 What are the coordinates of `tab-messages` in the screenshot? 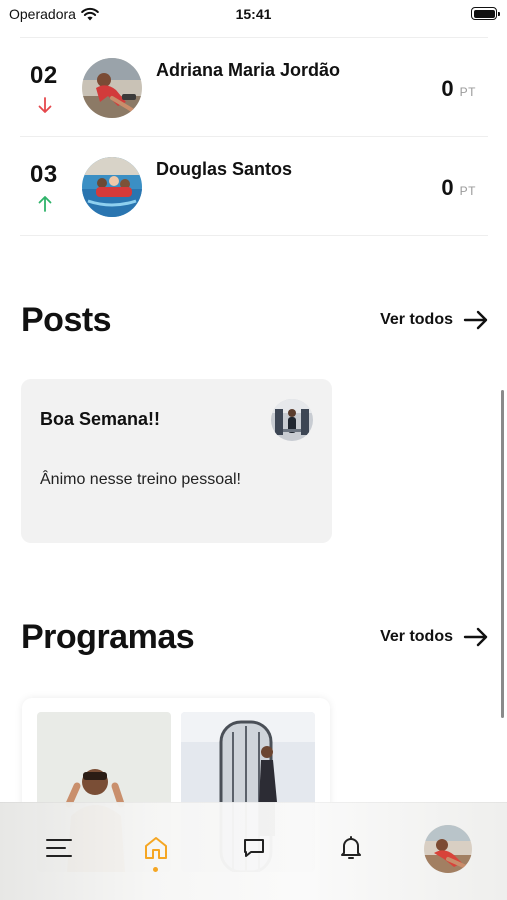 It's located at (254, 848).